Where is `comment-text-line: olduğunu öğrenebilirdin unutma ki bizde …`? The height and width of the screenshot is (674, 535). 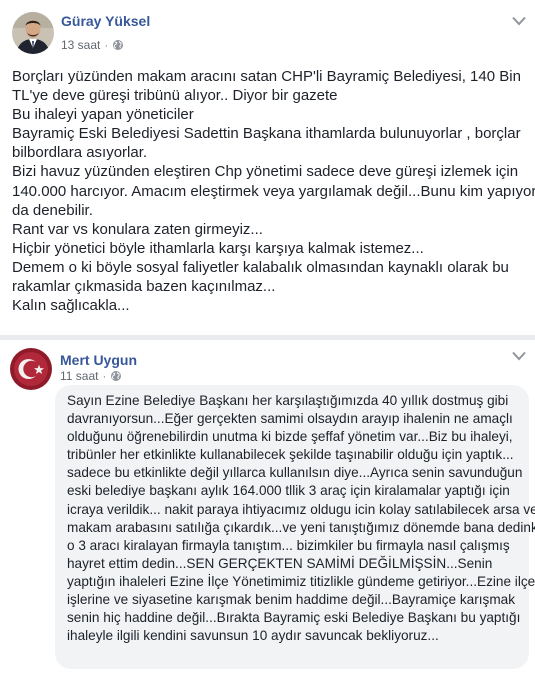 comment-text-line: olduğunu öğrenebilirdin unutma ki bizde … is located at coordinates (290, 437).